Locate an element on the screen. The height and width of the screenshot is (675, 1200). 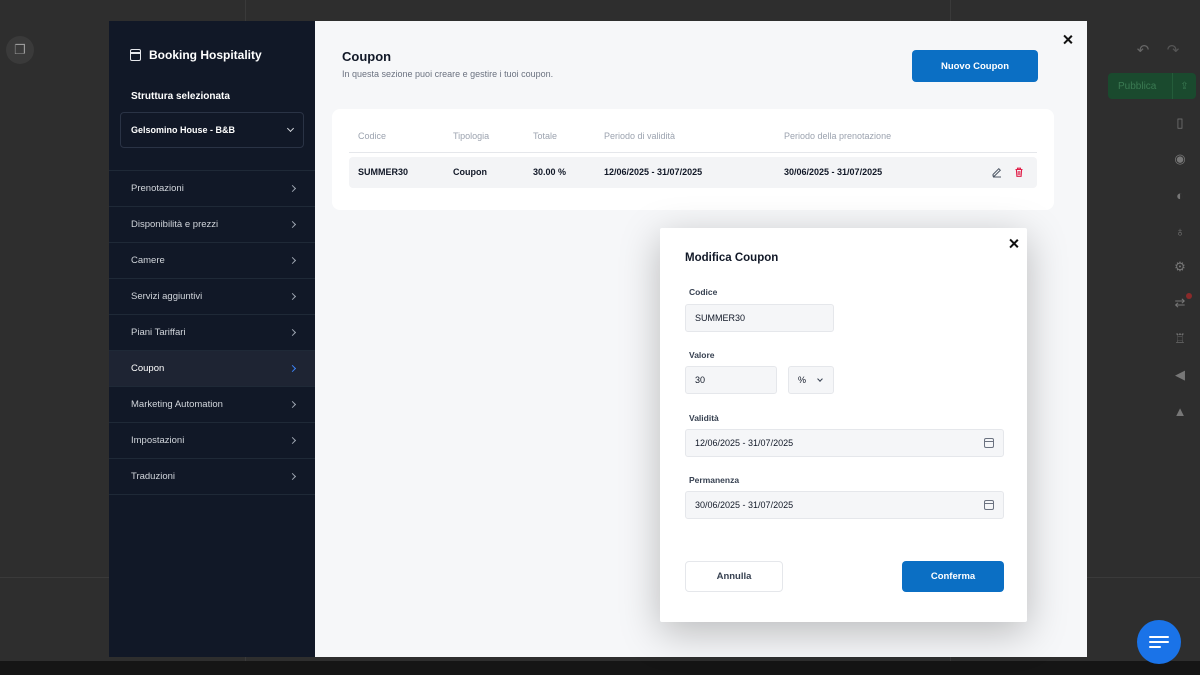
notification-dot is located at coordinates (1189, 296).